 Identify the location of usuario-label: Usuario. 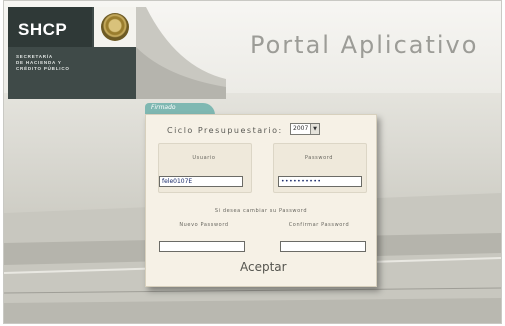
(204, 158).